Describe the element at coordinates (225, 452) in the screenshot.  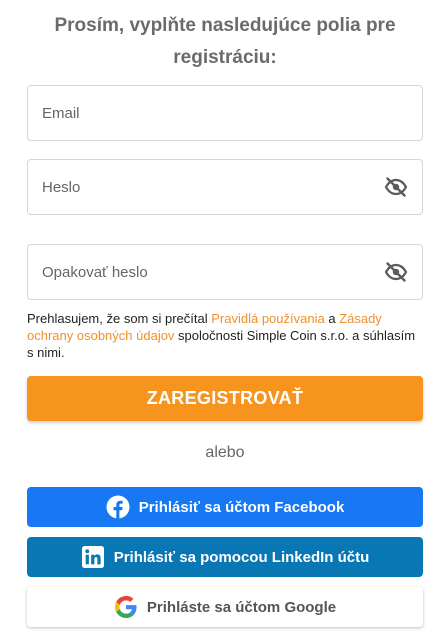
I see `or-divider: alebo` at that location.